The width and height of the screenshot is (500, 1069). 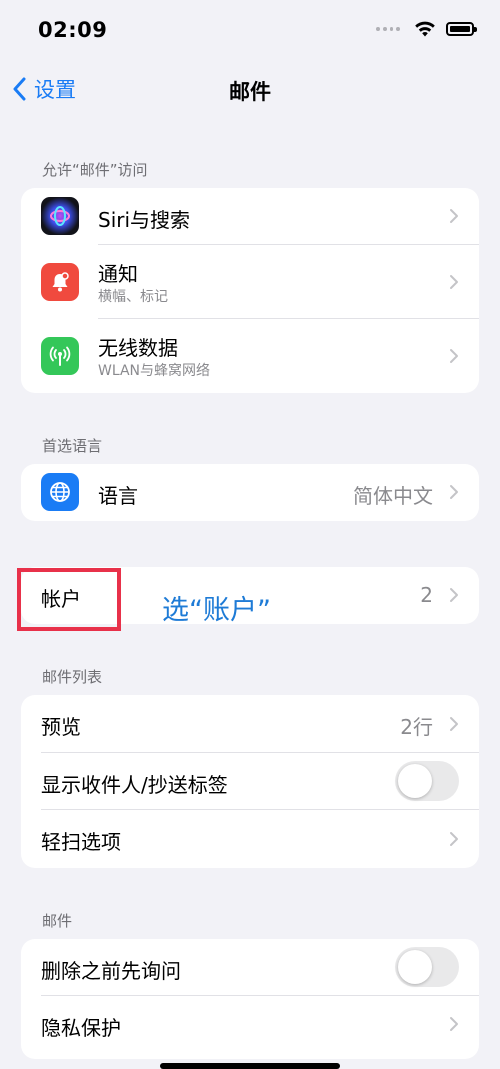 What do you see at coordinates (111, 971) in the screenshot?
I see `ask-before-delete-label: 删除之前先询问` at bounding box center [111, 971].